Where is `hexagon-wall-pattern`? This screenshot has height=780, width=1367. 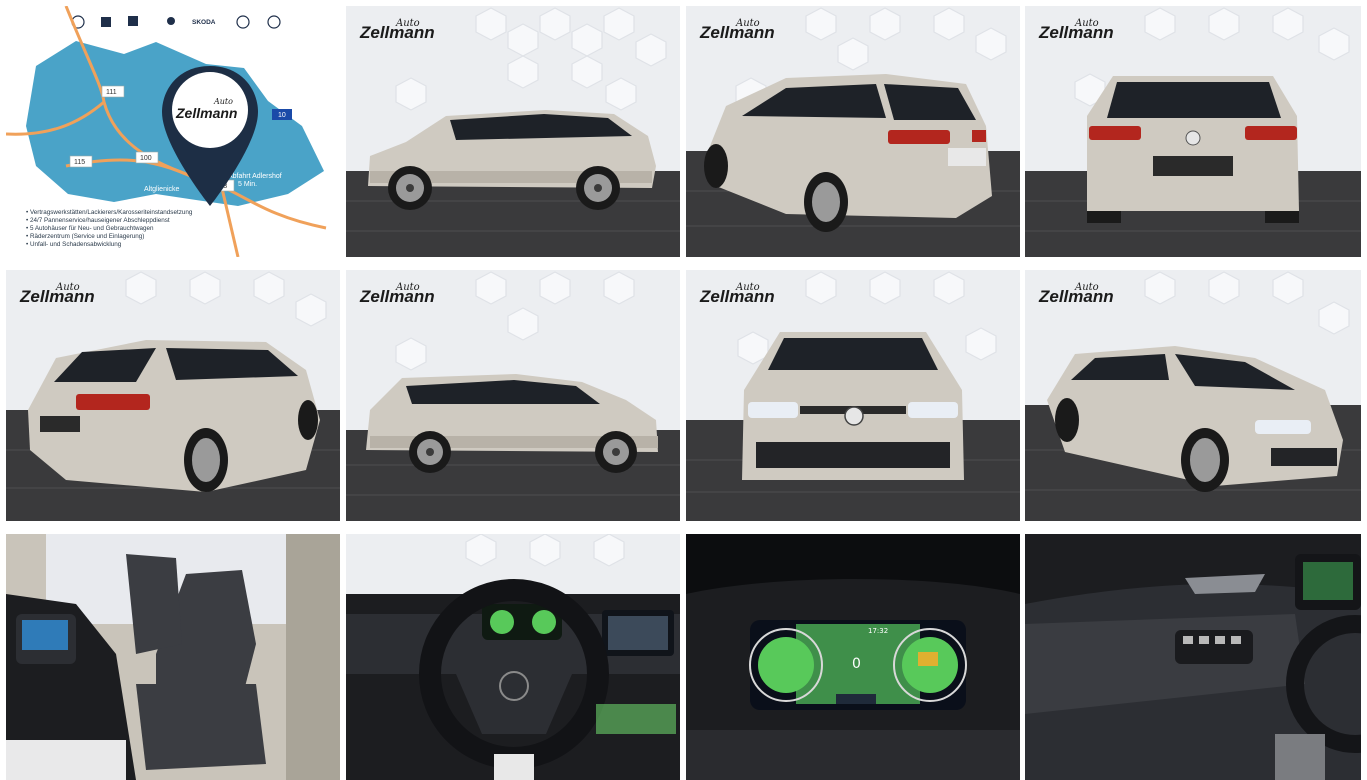
hexagon-wall-pattern is located at coordinates (545, 550).